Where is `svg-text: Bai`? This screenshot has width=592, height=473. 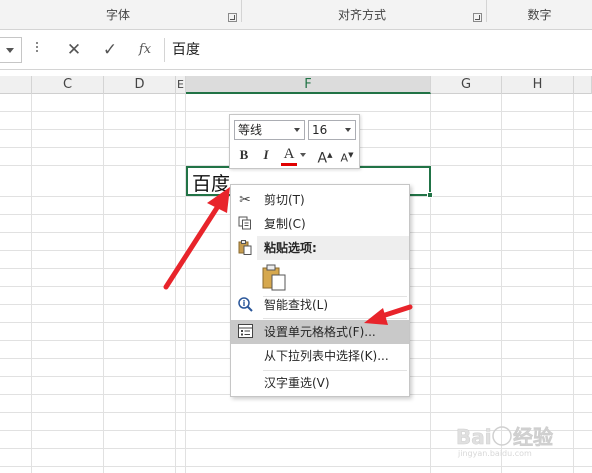 svg-text: Bai is located at coordinates (474, 437).